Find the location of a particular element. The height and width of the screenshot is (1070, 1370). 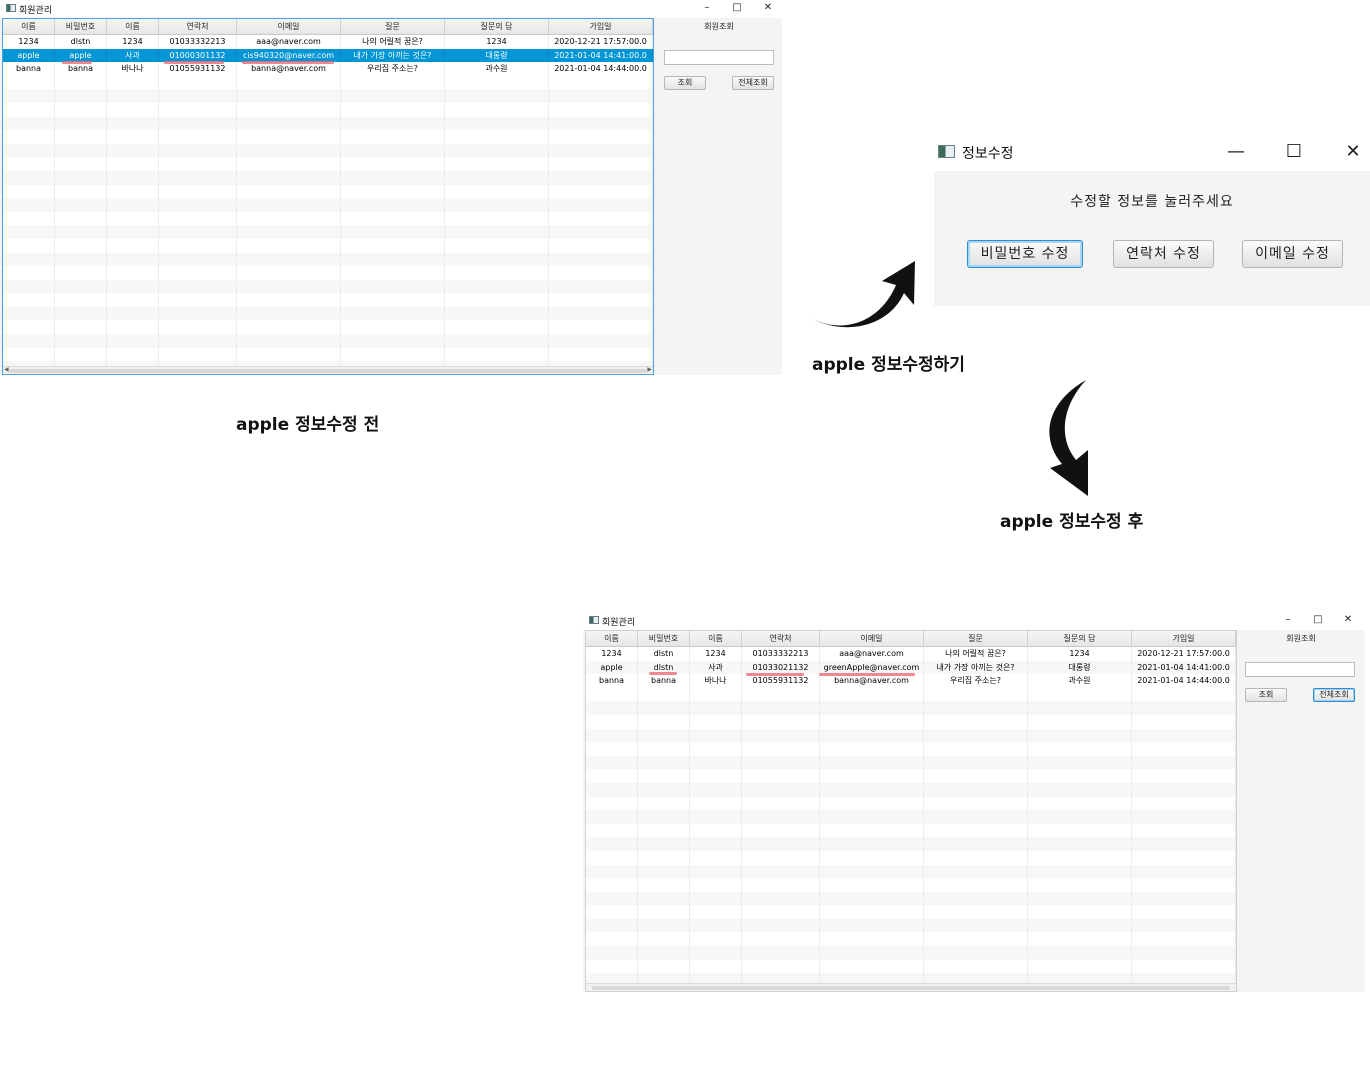

dialog-prompt: 수정할 정보를 눌러주세요 is located at coordinates (1152, 202).